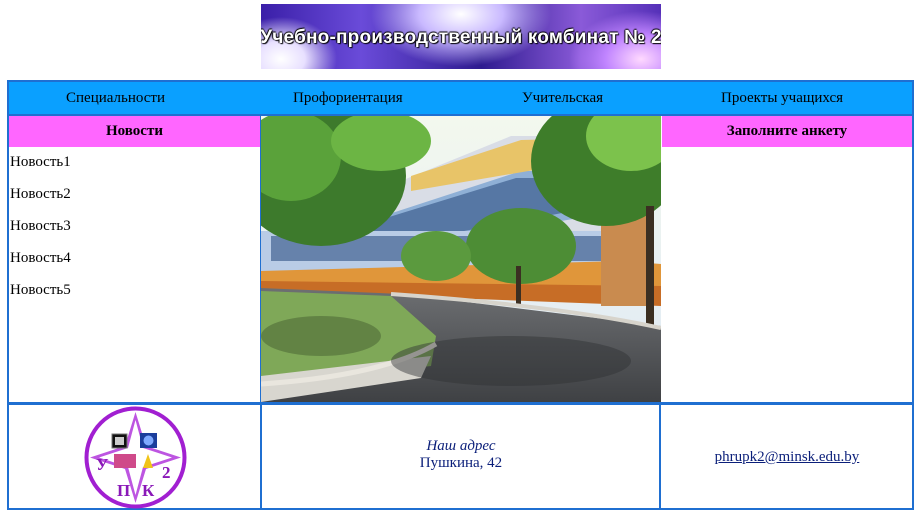  Describe the element at coordinates (562, 98) in the screenshot. I see `nav-item-teachers-room: Учительская` at that location.